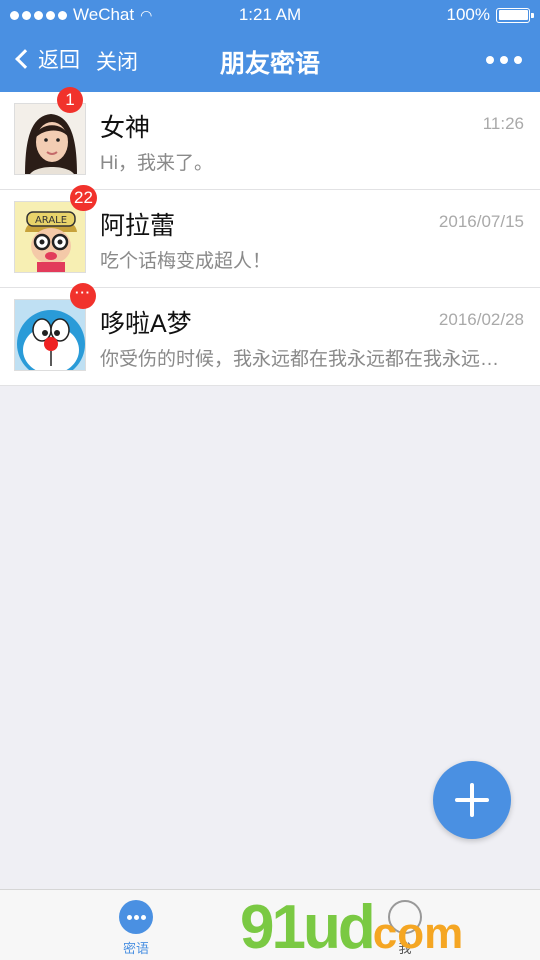 Image resolution: width=540 pixels, height=960 pixels. What do you see at coordinates (117, 61) in the screenshot?
I see `close-button: 关闭` at bounding box center [117, 61].